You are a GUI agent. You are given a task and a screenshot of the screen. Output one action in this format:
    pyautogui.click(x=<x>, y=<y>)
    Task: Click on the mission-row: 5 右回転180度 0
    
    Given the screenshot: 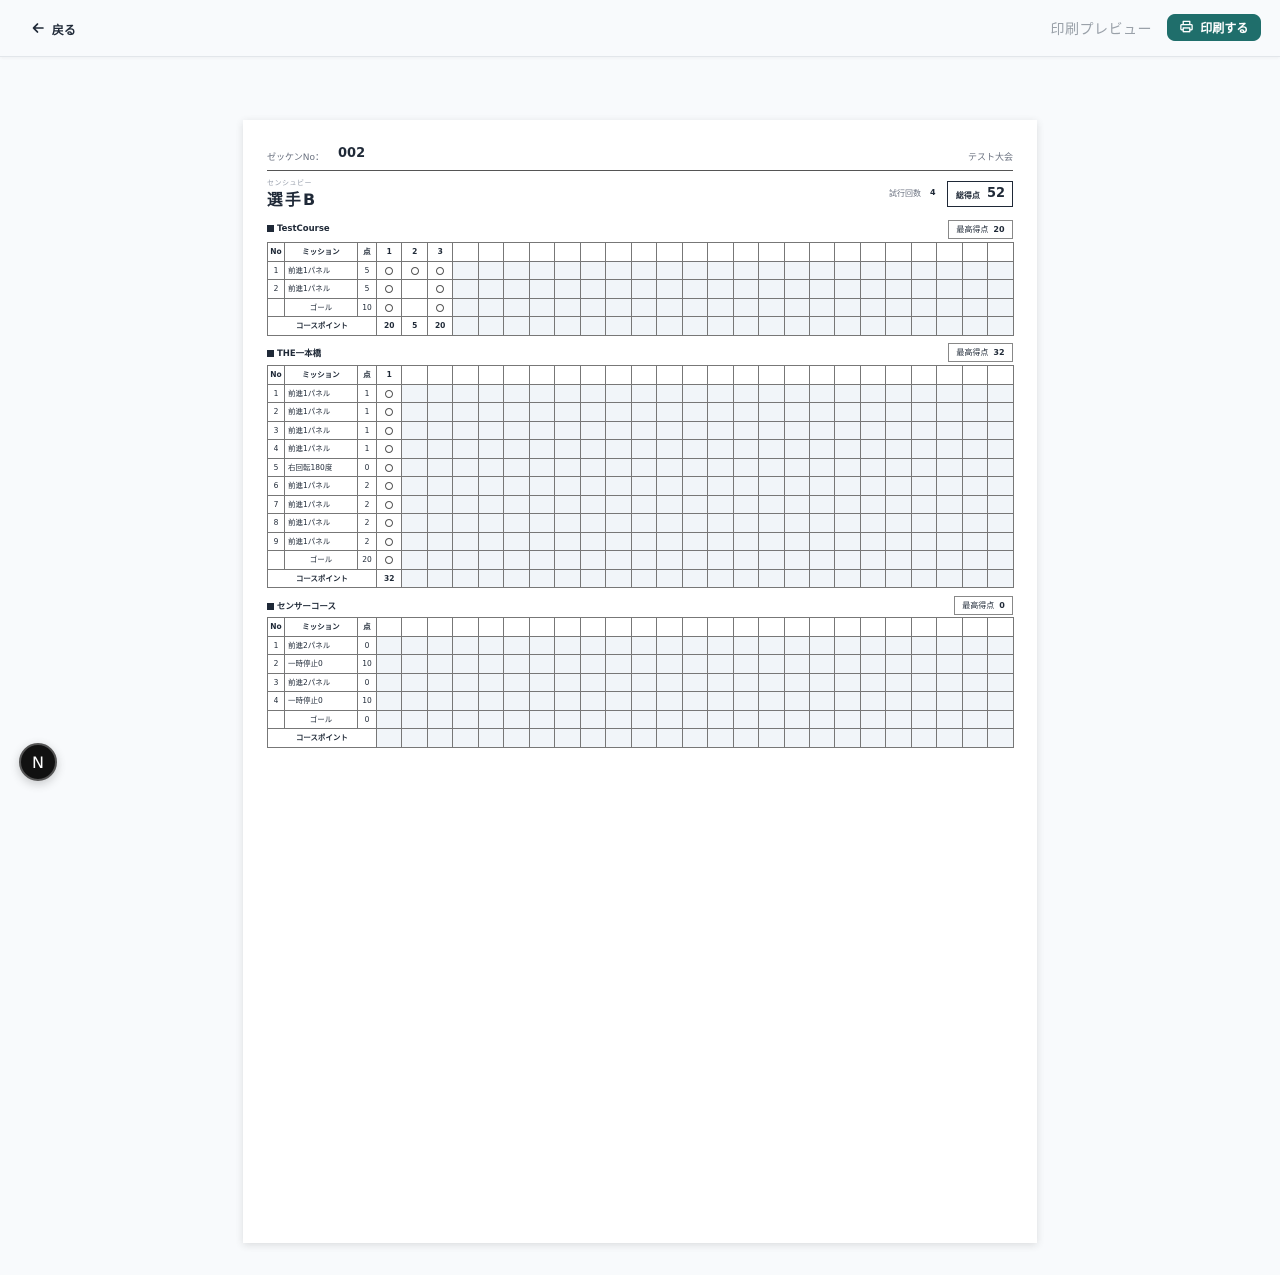 What is the action you would take?
    pyautogui.click(x=640, y=467)
    